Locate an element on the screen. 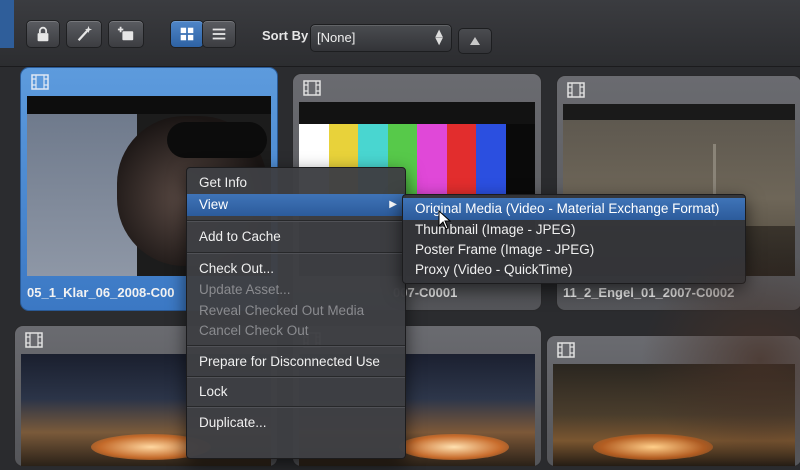  list-view-icon is located at coordinates (219, 34).